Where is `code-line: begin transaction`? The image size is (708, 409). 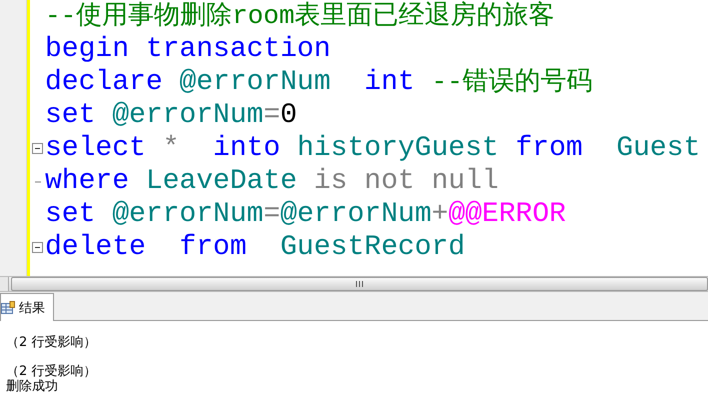 code-line: begin transaction is located at coordinates (188, 49).